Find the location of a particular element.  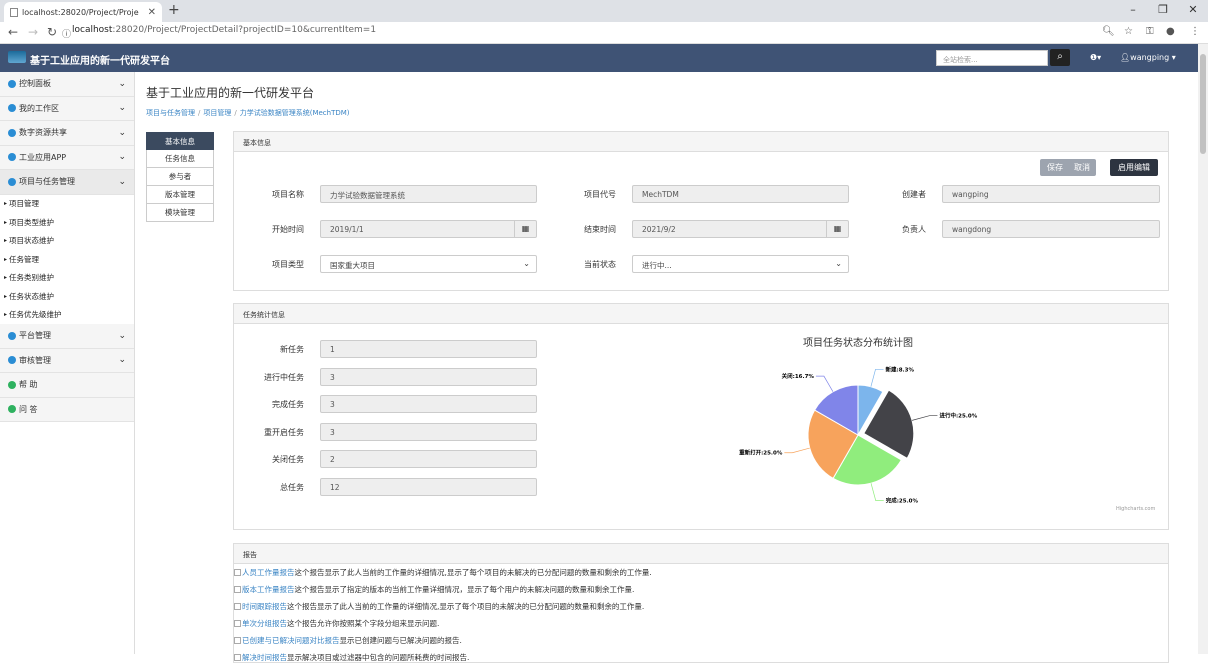

close-window-icon: ✕ is located at coordinates (1193, 11).